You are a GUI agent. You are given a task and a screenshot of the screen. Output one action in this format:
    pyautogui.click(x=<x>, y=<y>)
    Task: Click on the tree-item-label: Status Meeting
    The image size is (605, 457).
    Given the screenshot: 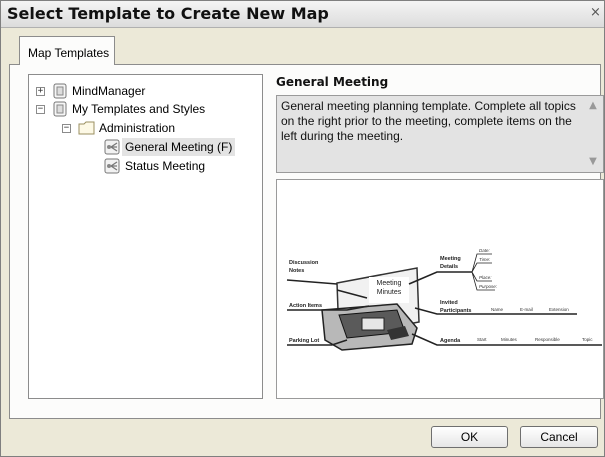 What is the action you would take?
    pyautogui.click(x=165, y=166)
    